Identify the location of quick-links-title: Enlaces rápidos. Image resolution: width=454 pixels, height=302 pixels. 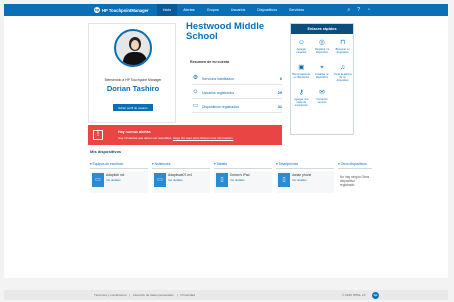
(322, 29).